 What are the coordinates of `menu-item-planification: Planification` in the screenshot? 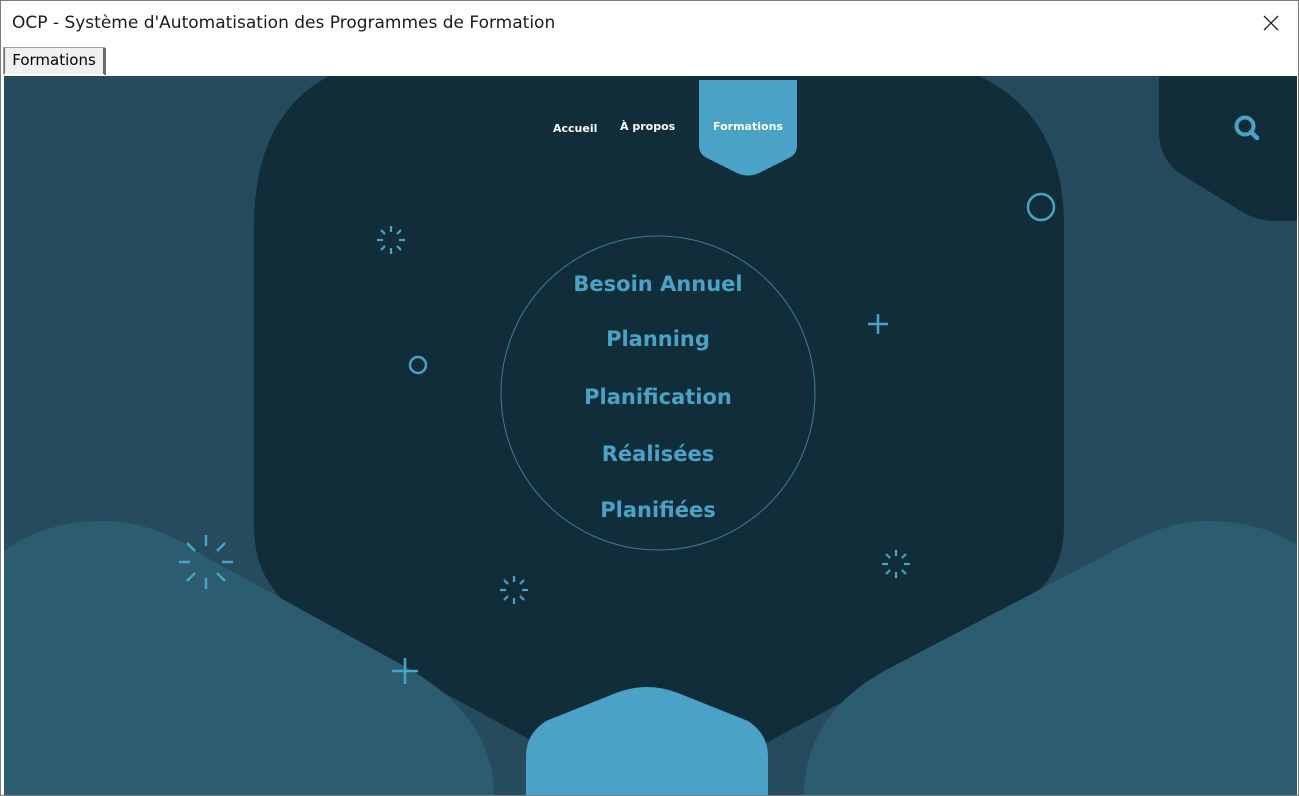 It's located at (658, 397).